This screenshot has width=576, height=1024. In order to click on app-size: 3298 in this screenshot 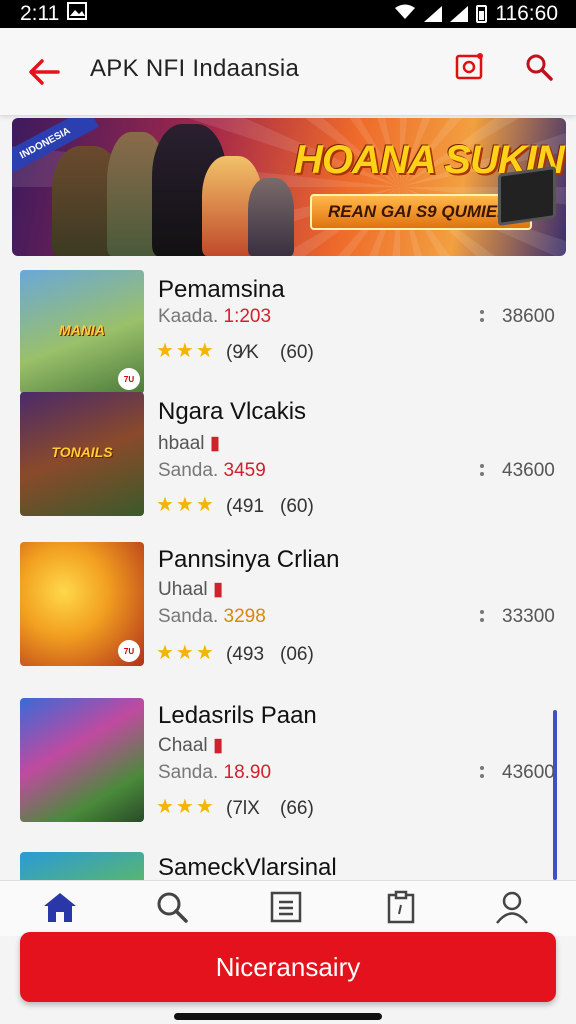, I will do `click(244, 616)`.